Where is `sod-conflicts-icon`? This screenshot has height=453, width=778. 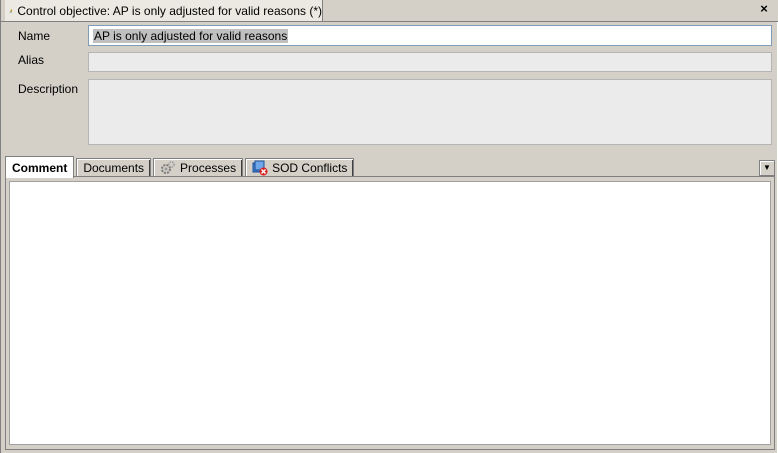 sod-conflicts-icon is located at coordinates (260, 168).